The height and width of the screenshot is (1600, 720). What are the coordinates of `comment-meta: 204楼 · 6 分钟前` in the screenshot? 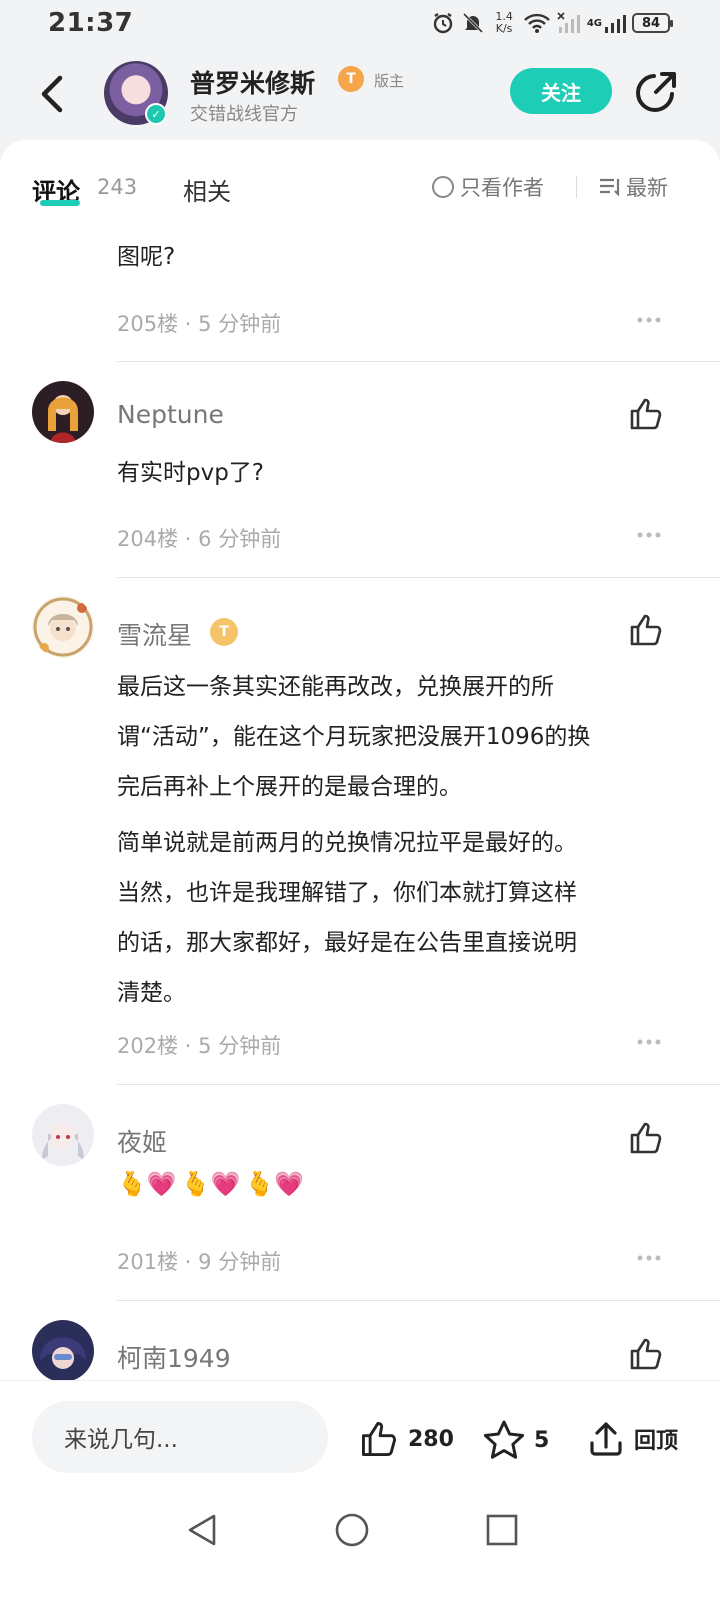 It's located at (199, 538).